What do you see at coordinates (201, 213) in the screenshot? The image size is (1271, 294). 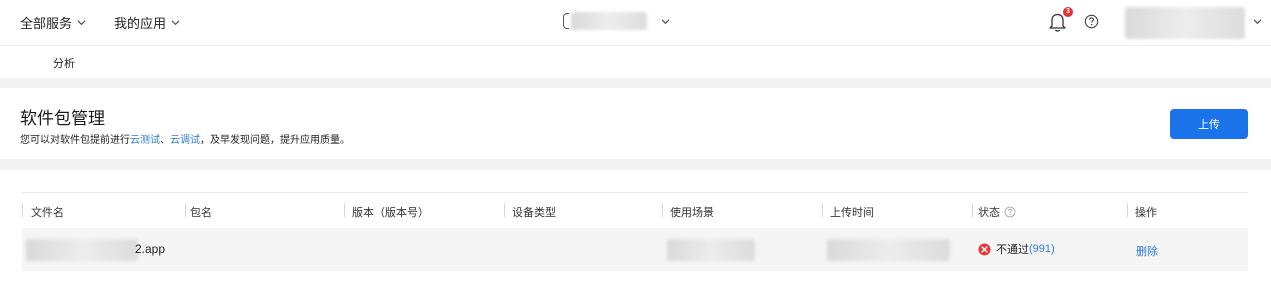 I see `col-package-name: 包名` at bounding box center [201, 213].